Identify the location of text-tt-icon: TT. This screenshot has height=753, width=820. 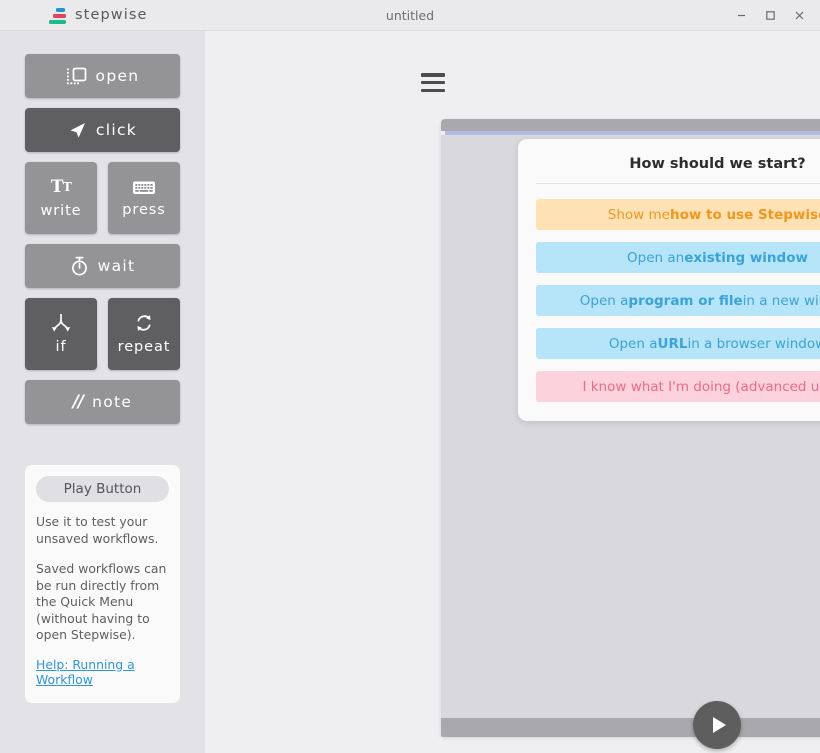
(61, 187).